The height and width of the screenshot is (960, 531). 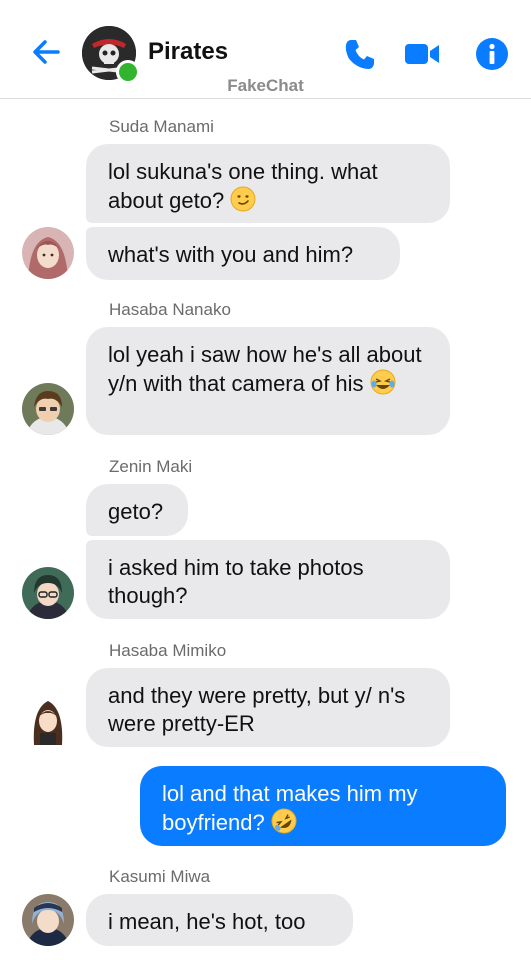 What do you see at coordinates (236, 581) in the screenshot?
I see `message-text: i asked him to take photos though?` at bounding box center [236, 581].